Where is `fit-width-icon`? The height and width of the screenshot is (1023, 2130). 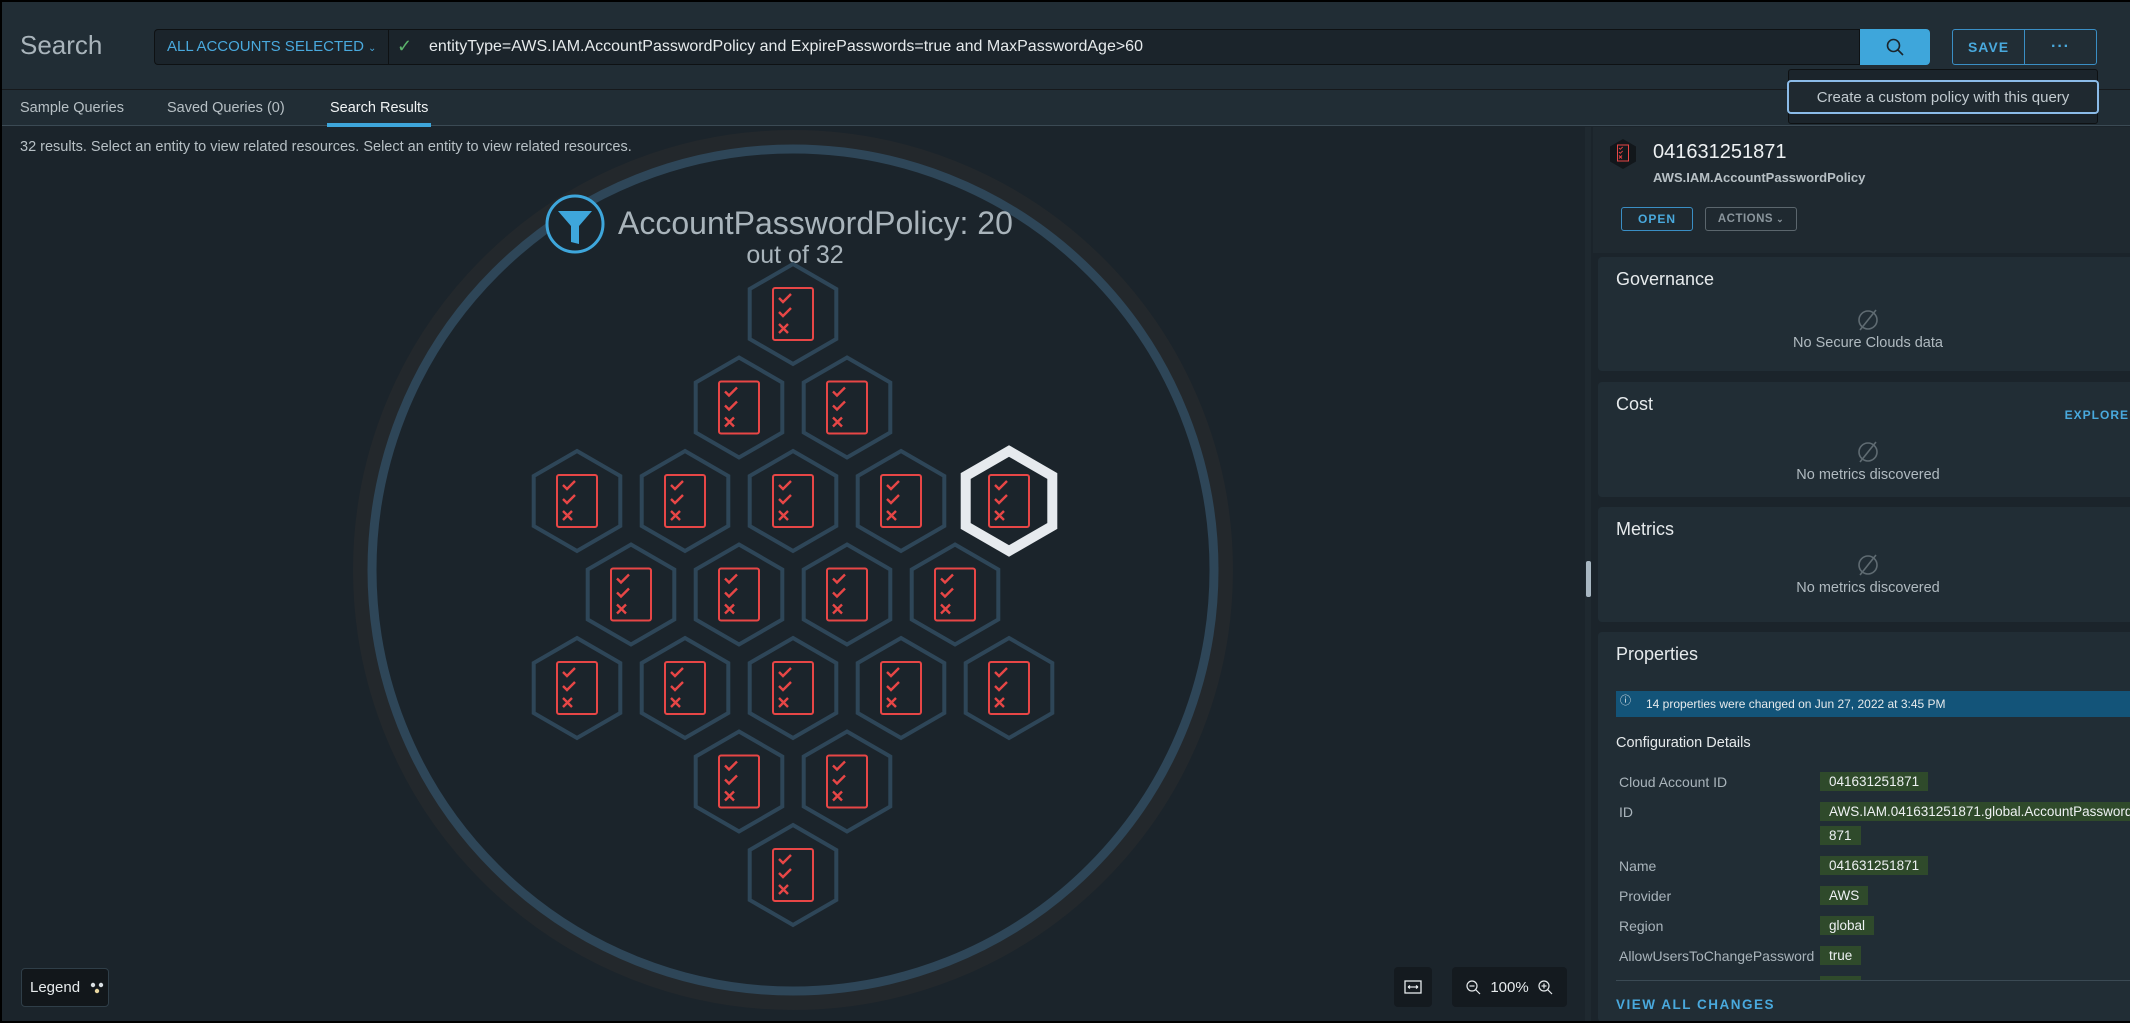 fit-width-icon is located at coordinates (1413, 987).